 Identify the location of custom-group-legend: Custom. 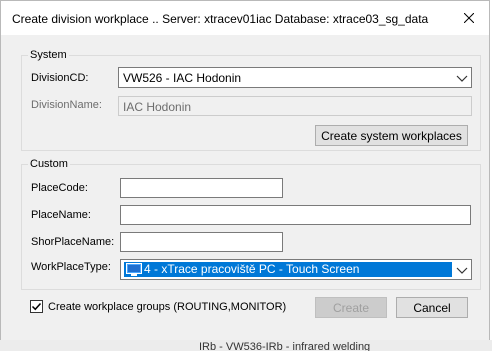
(49, 164).